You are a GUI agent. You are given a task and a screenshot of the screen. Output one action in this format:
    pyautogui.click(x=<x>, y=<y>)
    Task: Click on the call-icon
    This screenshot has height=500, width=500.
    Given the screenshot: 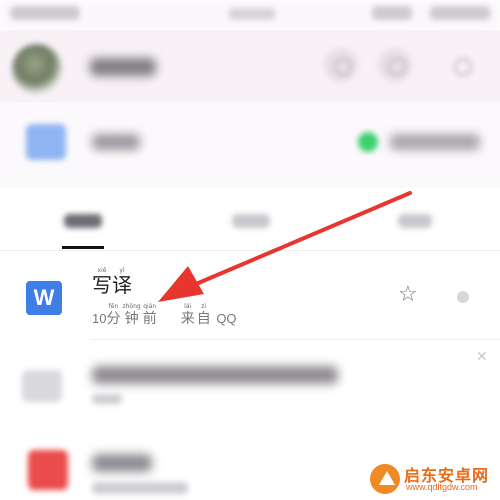 What is the action you would take?
    pyautogui.click(x=341, y=65)
    